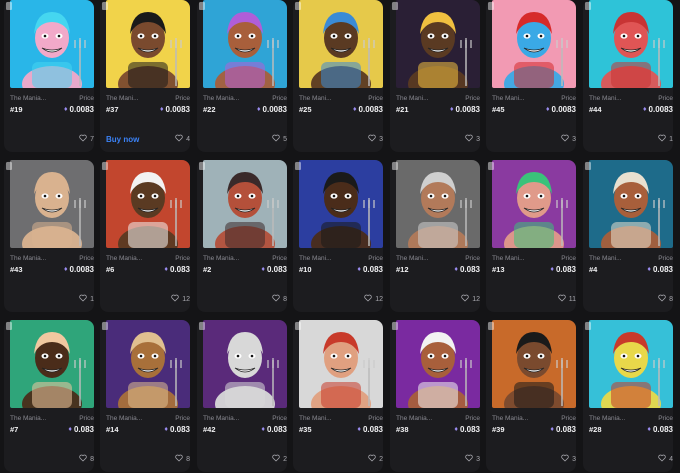  What do you see at coordinates (86, 139) in the screenshot?
I see `like-button: 7` at bounding box center [86, 139].